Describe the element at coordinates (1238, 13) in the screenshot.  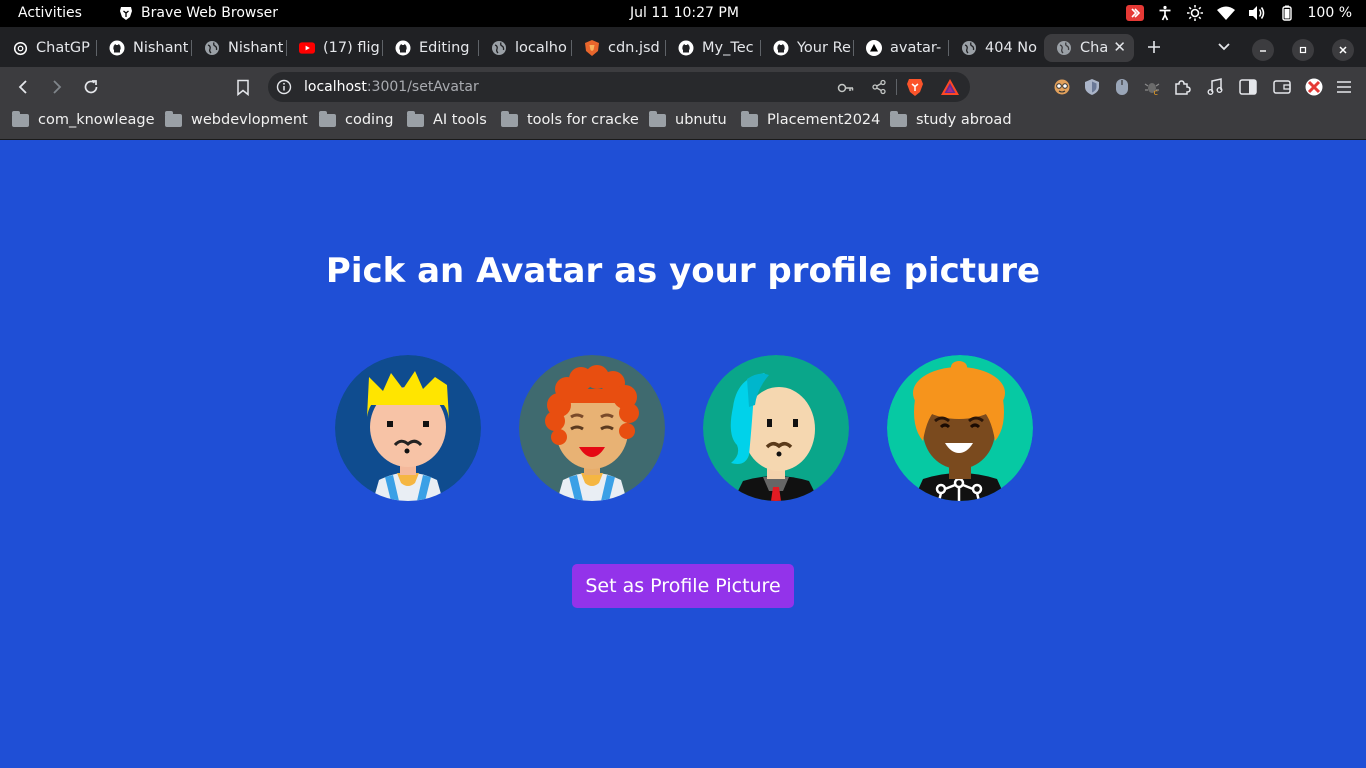
I see `status-area: 100 %` at that location.